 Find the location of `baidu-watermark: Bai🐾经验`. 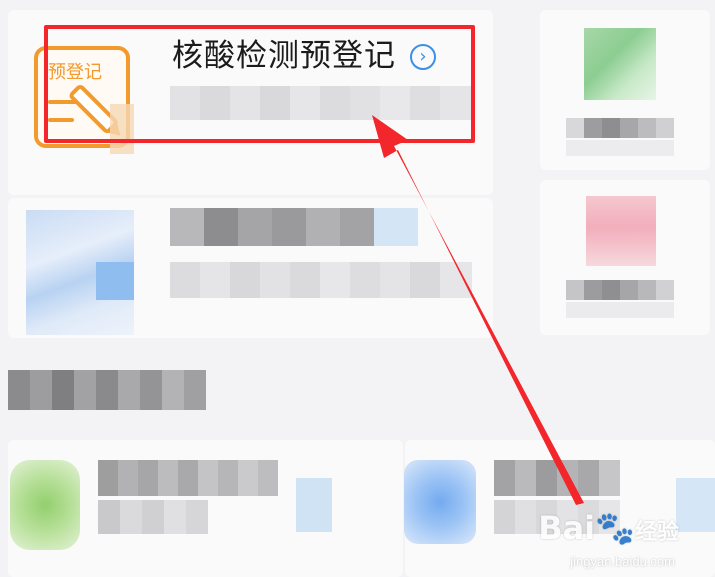

baidu-watermark: Bai🐾经验 is located at coordinates (608, 528).